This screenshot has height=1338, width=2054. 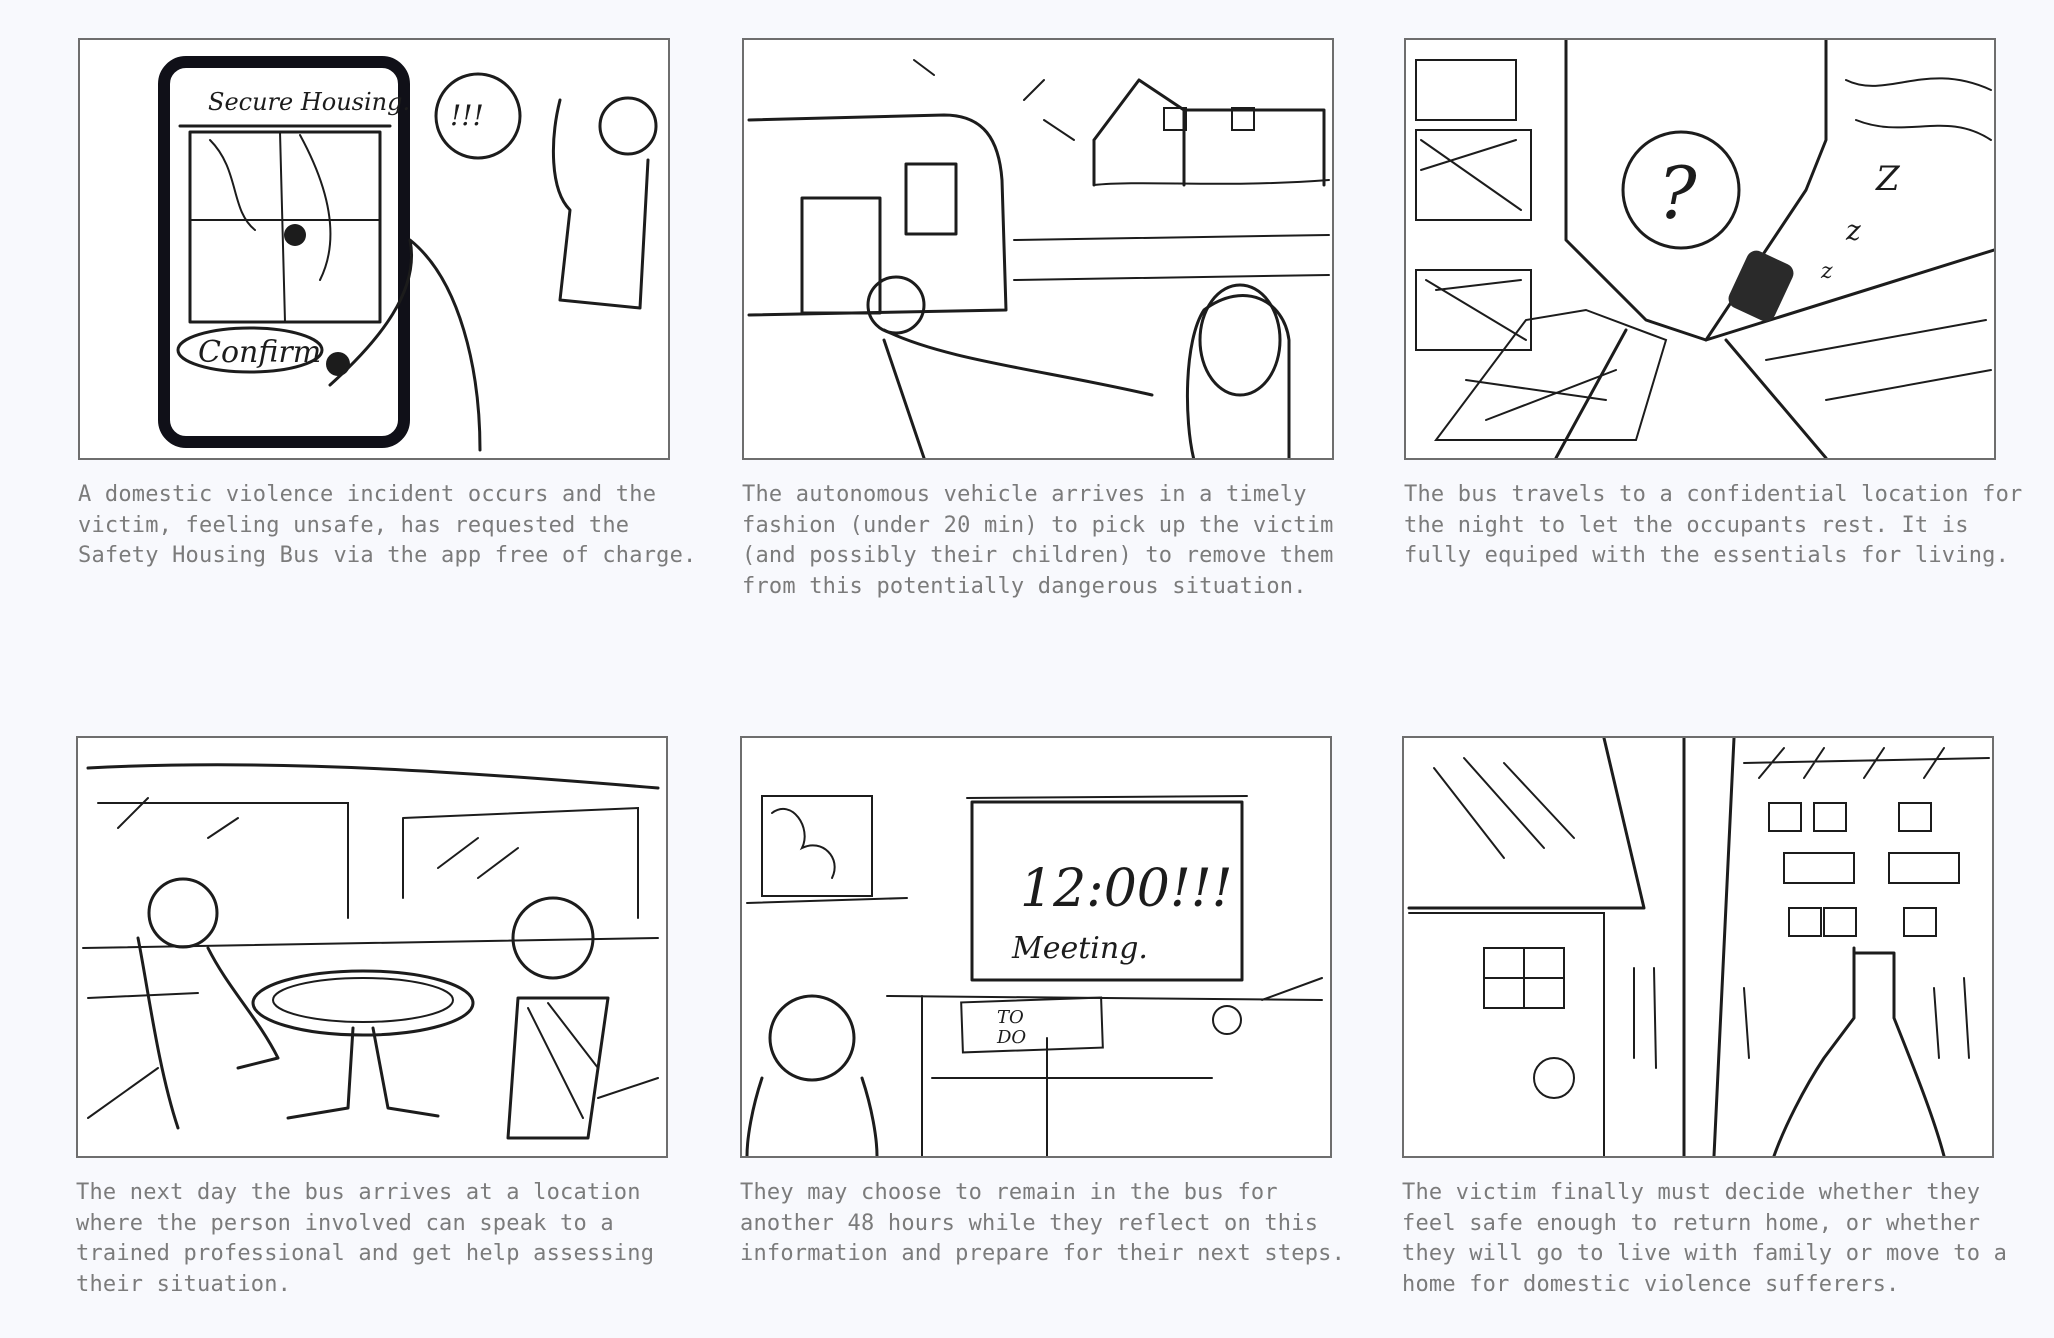 What do you see at coordinates (1704, 249) in the screenshot?
I see `night-location-map-sketch: ? Z z z` at bounding box center [1704, 249].